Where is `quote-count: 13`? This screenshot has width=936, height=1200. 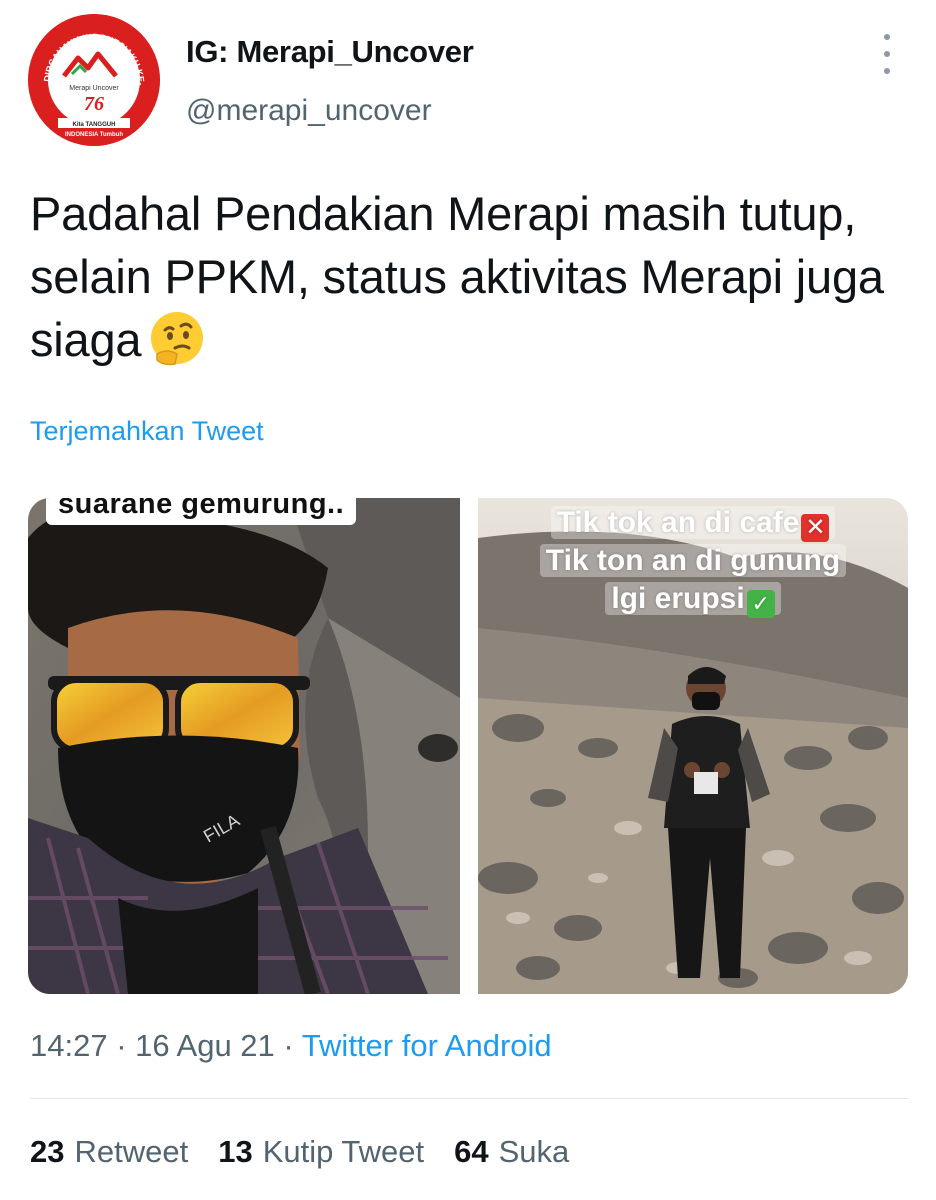
quote-count: 13 is located at coordinates (235, 1151).